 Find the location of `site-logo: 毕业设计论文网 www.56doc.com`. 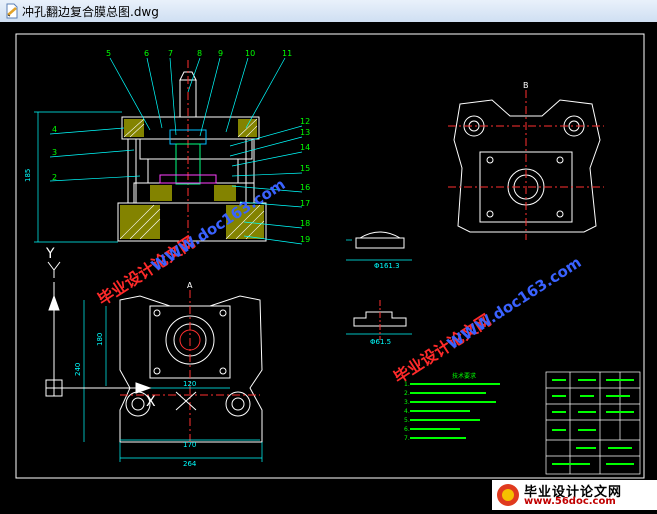

site-logo: 毕业设计论文网 www.56doc.com is located at coordinates (574, 495).